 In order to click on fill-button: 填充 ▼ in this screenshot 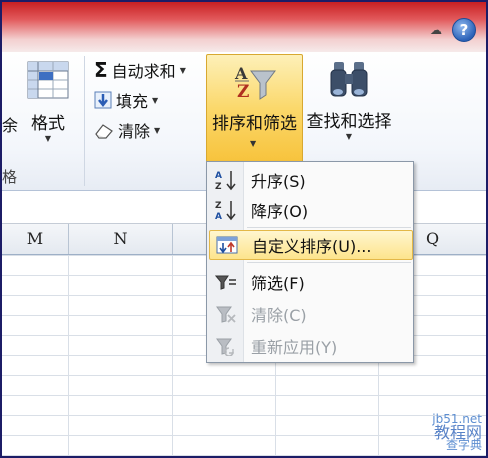, I will do `click(126, 100)`.